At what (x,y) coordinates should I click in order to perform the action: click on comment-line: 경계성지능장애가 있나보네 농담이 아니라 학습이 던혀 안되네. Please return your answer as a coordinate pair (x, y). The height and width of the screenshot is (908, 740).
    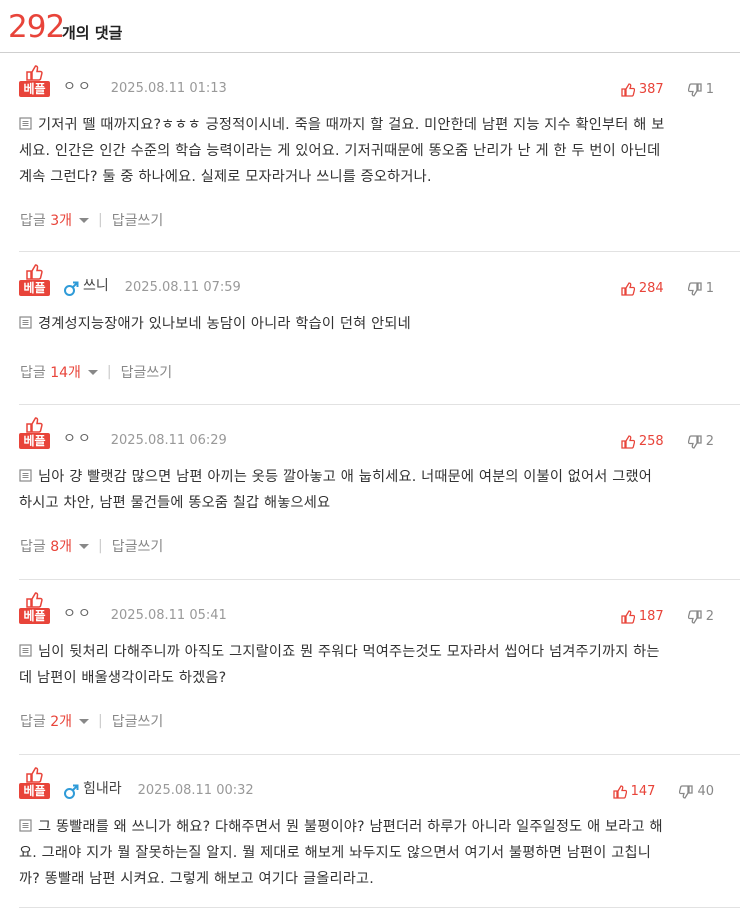
    Looking at the image, I should click on (379, 324).